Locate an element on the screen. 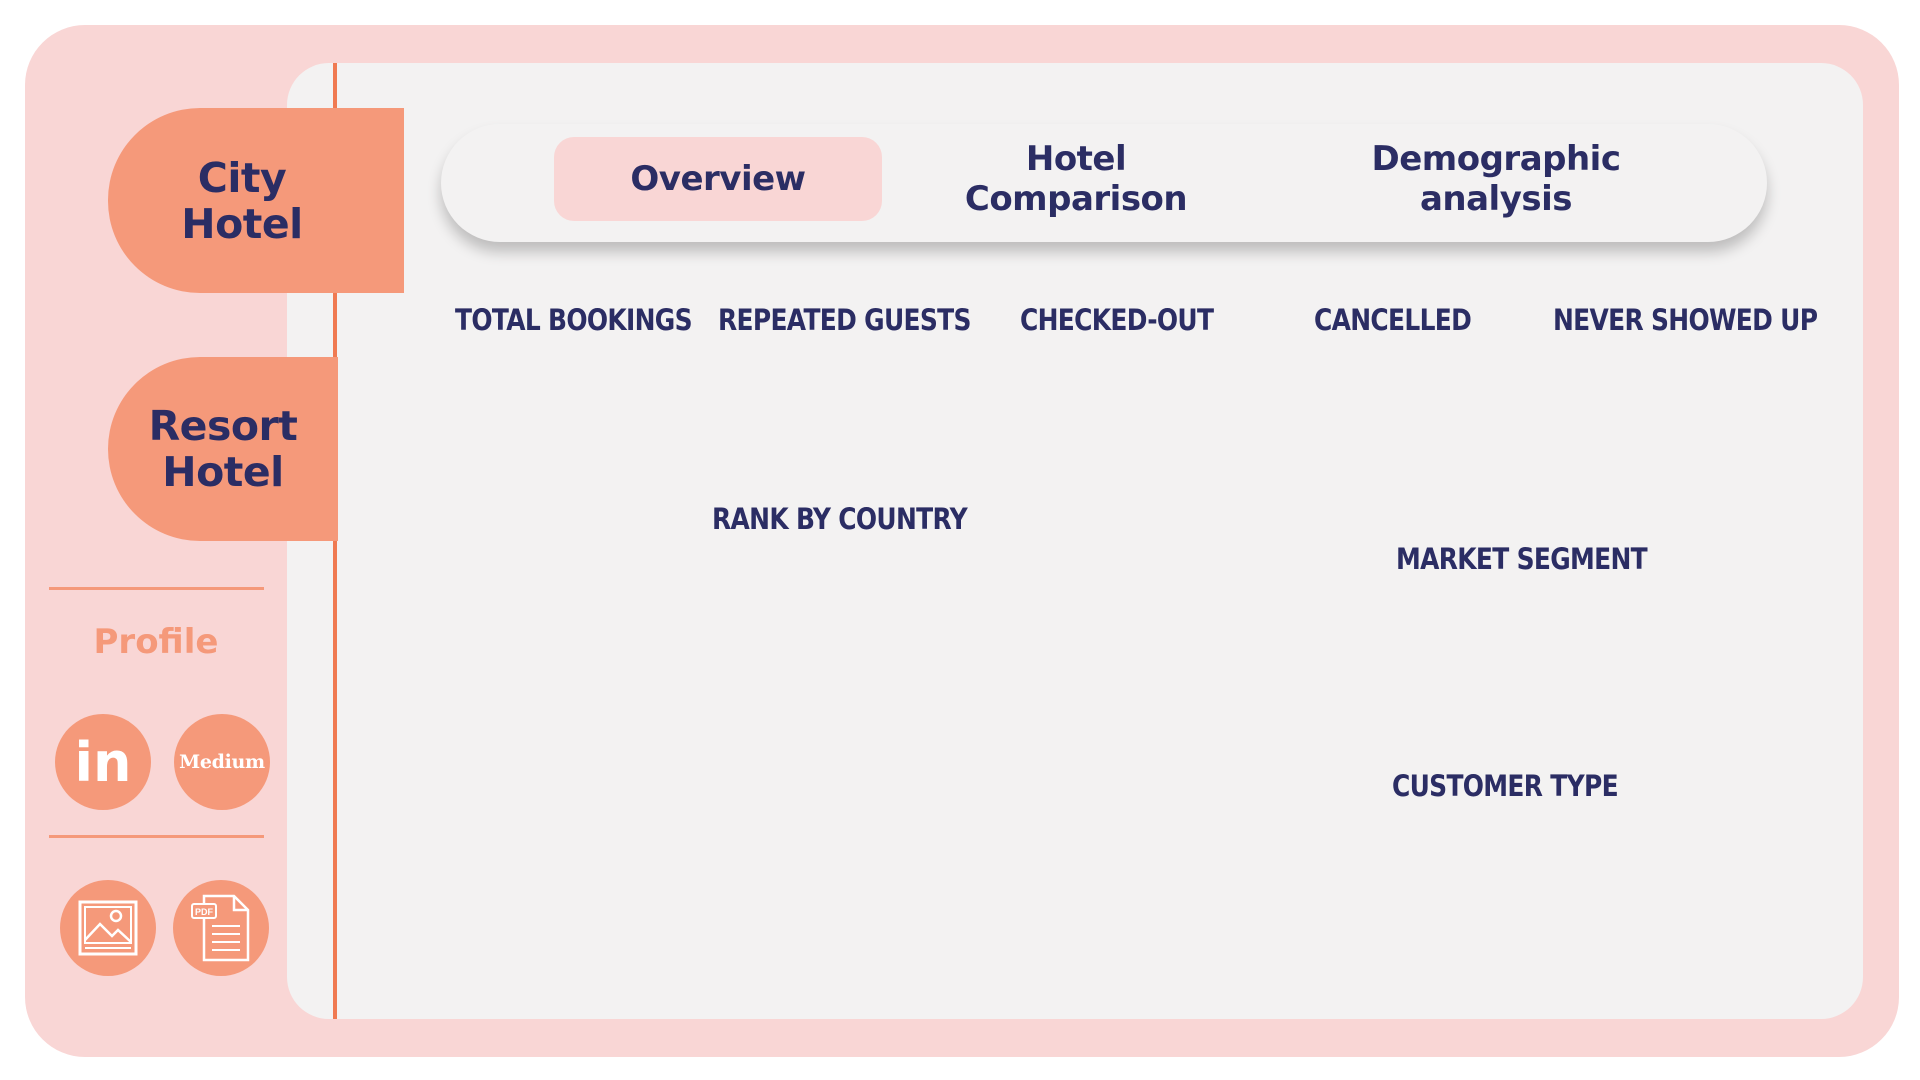 Image resolution: width=1920 pixels, height=1080 pixels. linkedin-icon: in is located at coordinates (103, 762).